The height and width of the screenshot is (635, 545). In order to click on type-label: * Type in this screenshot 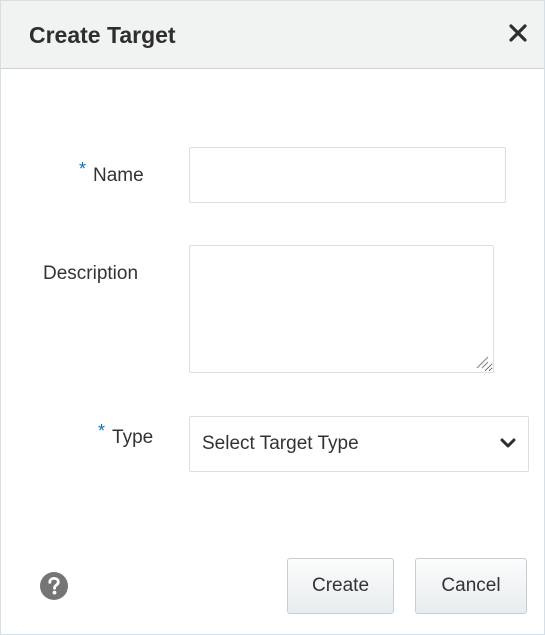, I will do `click(126, 435)`.